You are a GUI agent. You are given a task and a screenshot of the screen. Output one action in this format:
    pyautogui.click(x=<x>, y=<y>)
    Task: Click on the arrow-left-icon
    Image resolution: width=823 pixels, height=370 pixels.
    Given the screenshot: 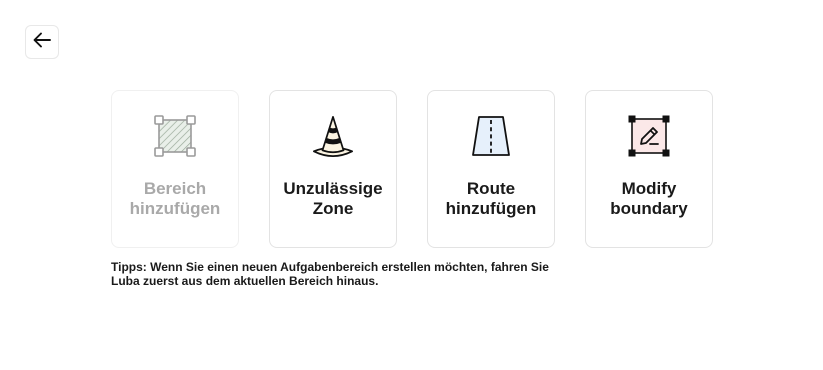 What is the action you would take?
    pyautogui.click(x=42, y=42)
    